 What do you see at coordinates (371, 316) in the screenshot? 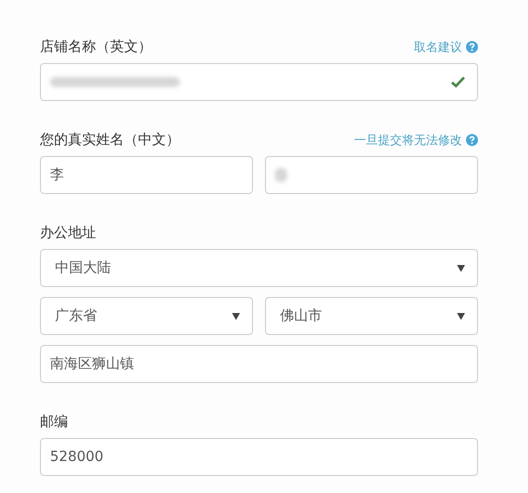
I see `dropdown: 佛山市` at bounding box center [371, 316].